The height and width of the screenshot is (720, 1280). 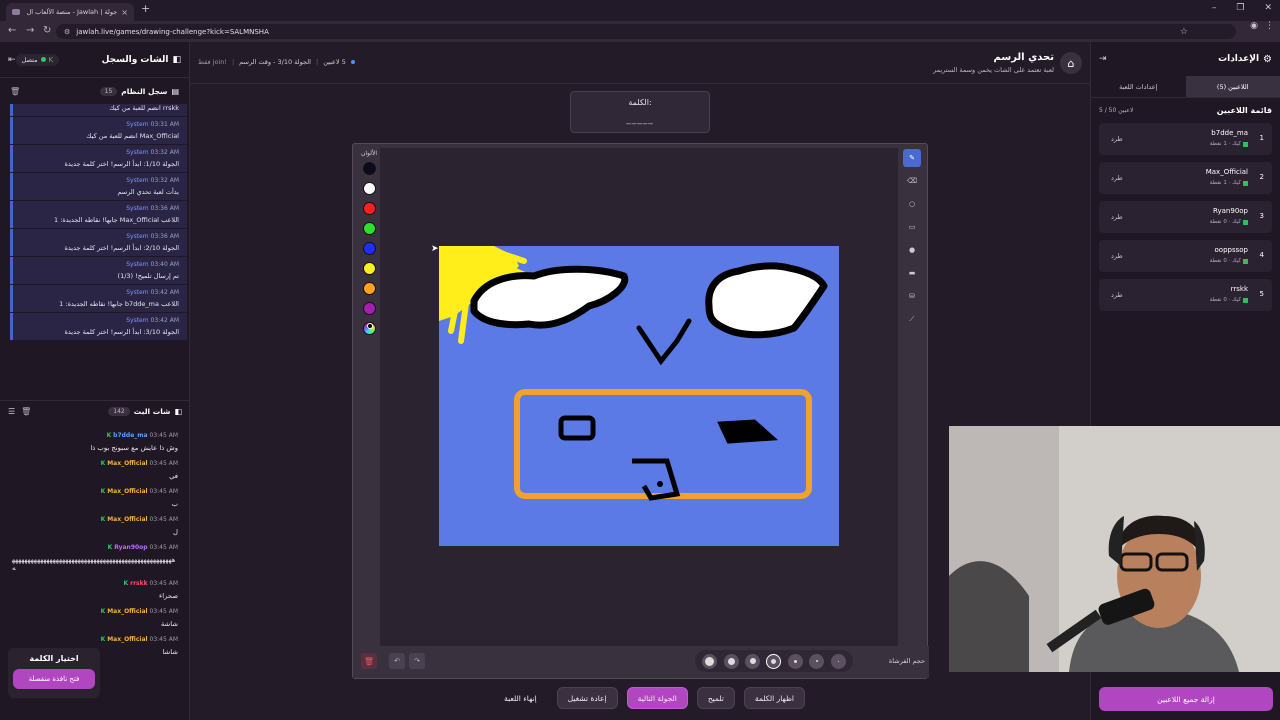 I want to click on new-tab-icon: +, so click(x=145, y=8).